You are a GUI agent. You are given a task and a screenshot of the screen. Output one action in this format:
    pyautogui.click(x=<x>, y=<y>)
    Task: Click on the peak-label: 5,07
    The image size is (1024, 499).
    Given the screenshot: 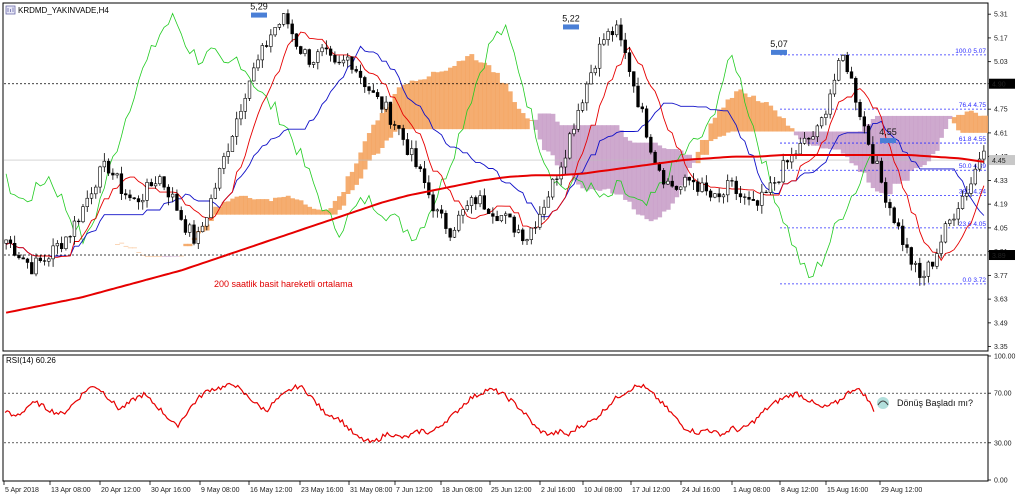 What is the action you would take?
    pyautogui.click(x=779, y=44)
    